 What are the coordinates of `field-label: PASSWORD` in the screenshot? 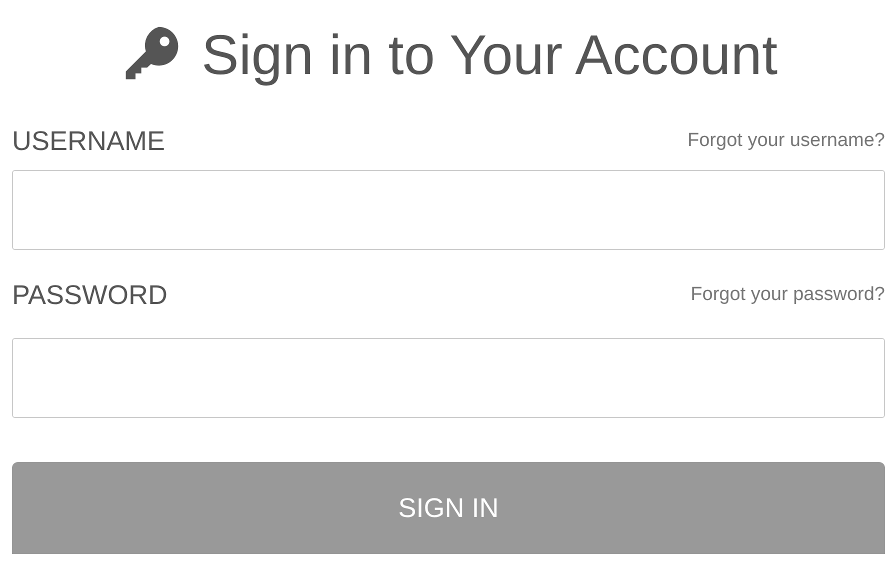 It's located at (90, 295).